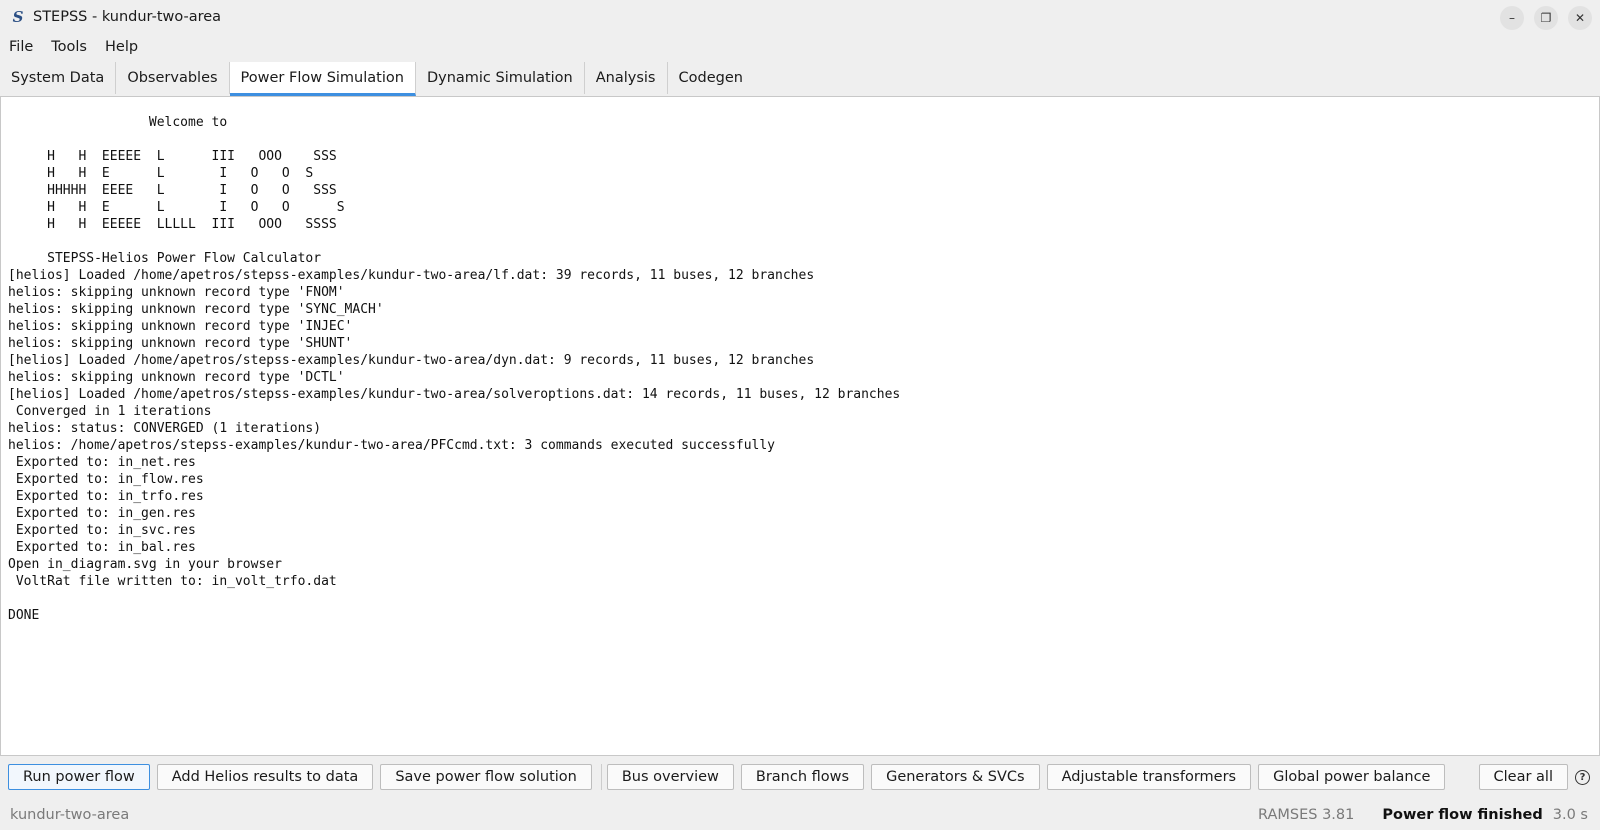  I want to click on status-message: Power flow finished, so click(1462, 815).